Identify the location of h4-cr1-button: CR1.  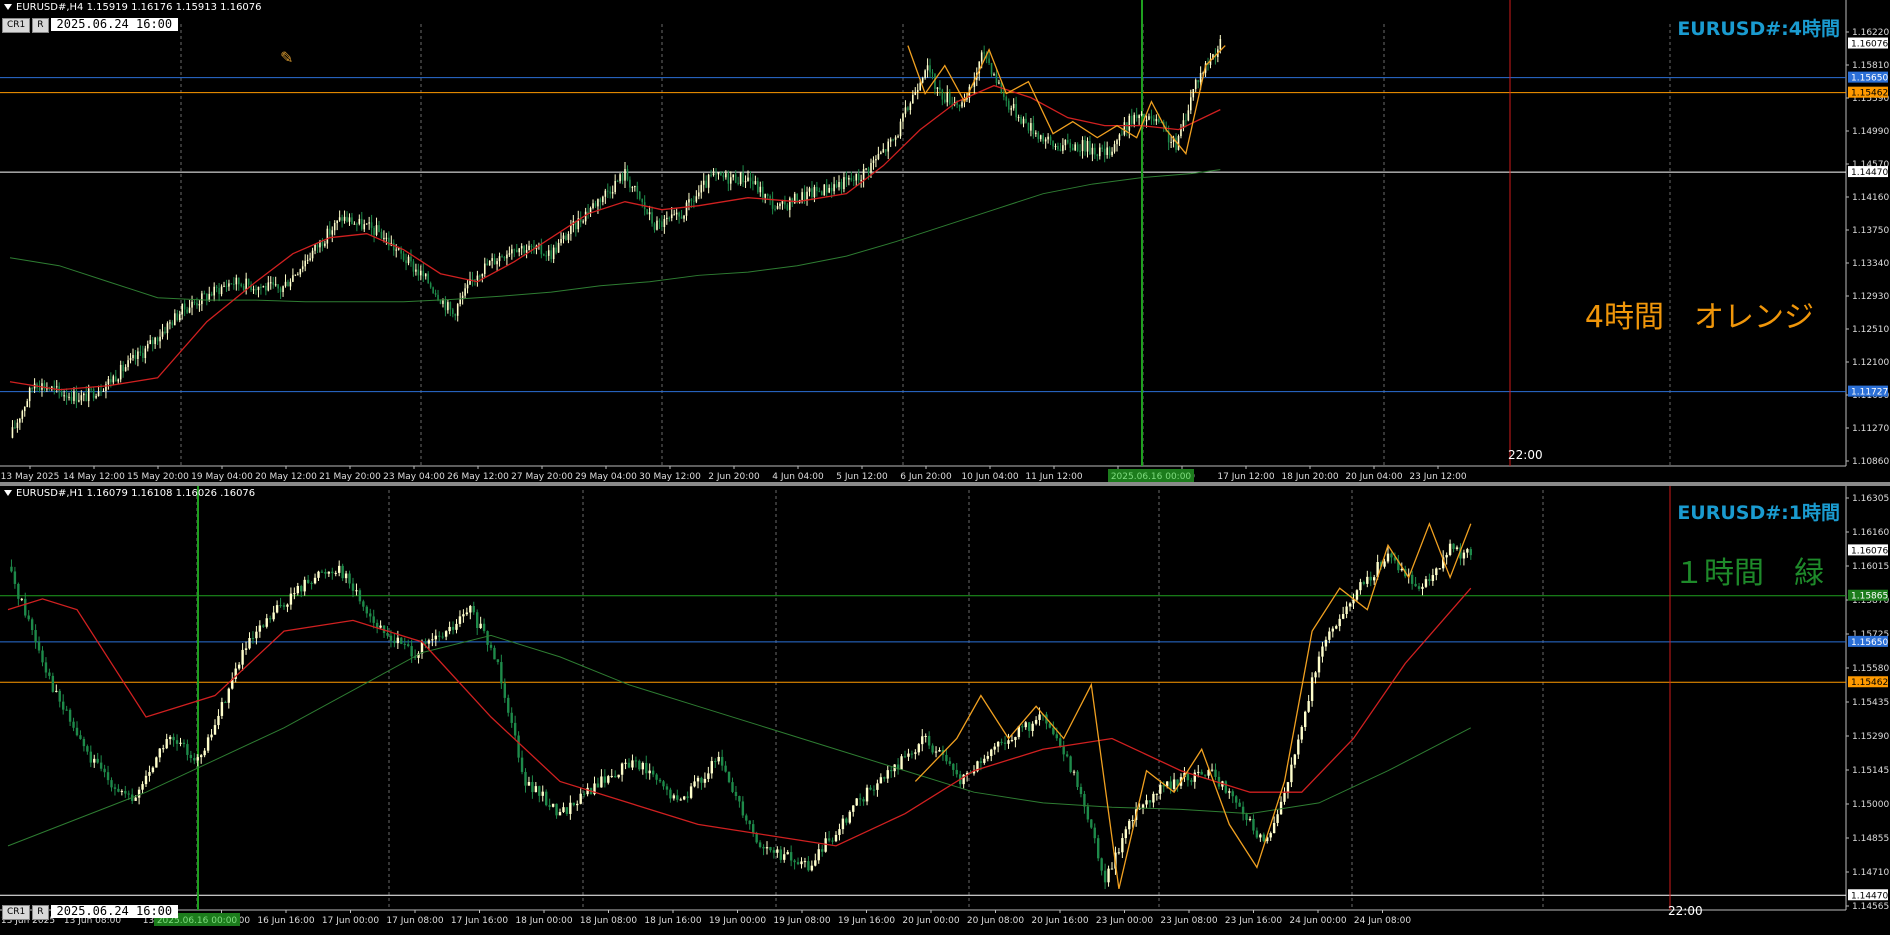
(16, 25).